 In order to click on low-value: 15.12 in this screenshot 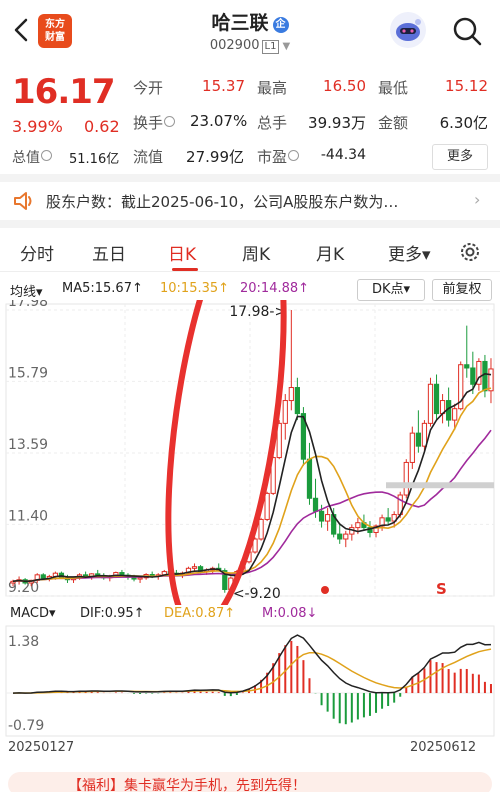, I will do `click(466, 86)`.